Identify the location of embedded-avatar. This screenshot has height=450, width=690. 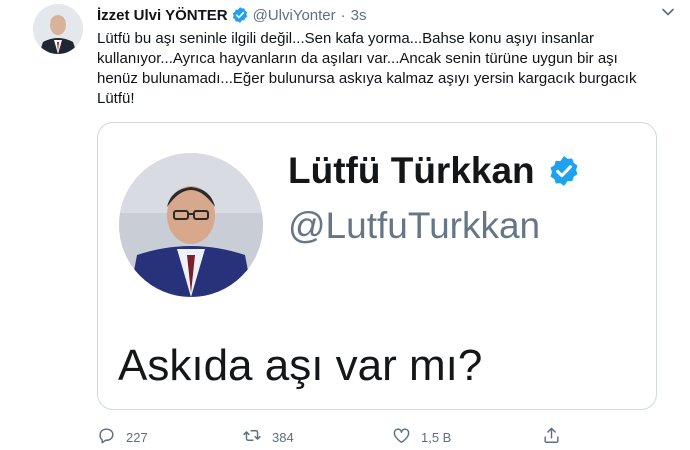
(191, 225).